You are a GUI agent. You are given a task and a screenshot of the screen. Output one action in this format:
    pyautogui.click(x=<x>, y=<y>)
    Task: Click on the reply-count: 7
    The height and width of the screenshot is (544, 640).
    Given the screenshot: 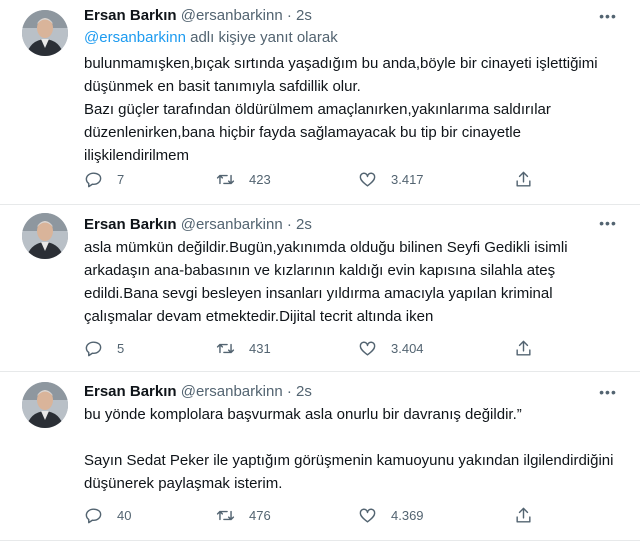 What is the action you would take?
    pyautogui.click(x=121, y=179)
    